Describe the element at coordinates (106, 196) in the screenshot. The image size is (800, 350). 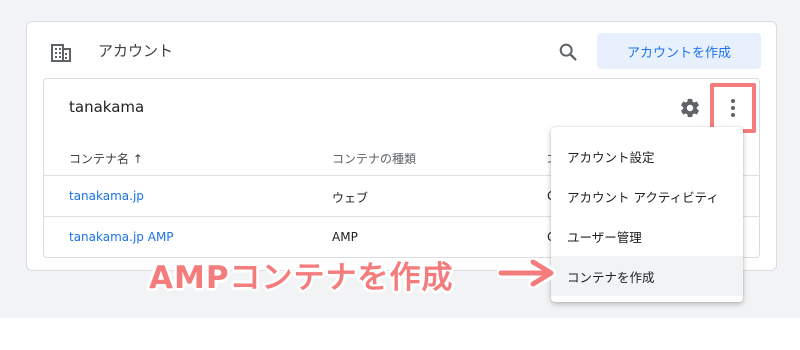
I see `container-link: tanakama.jp` at that location.